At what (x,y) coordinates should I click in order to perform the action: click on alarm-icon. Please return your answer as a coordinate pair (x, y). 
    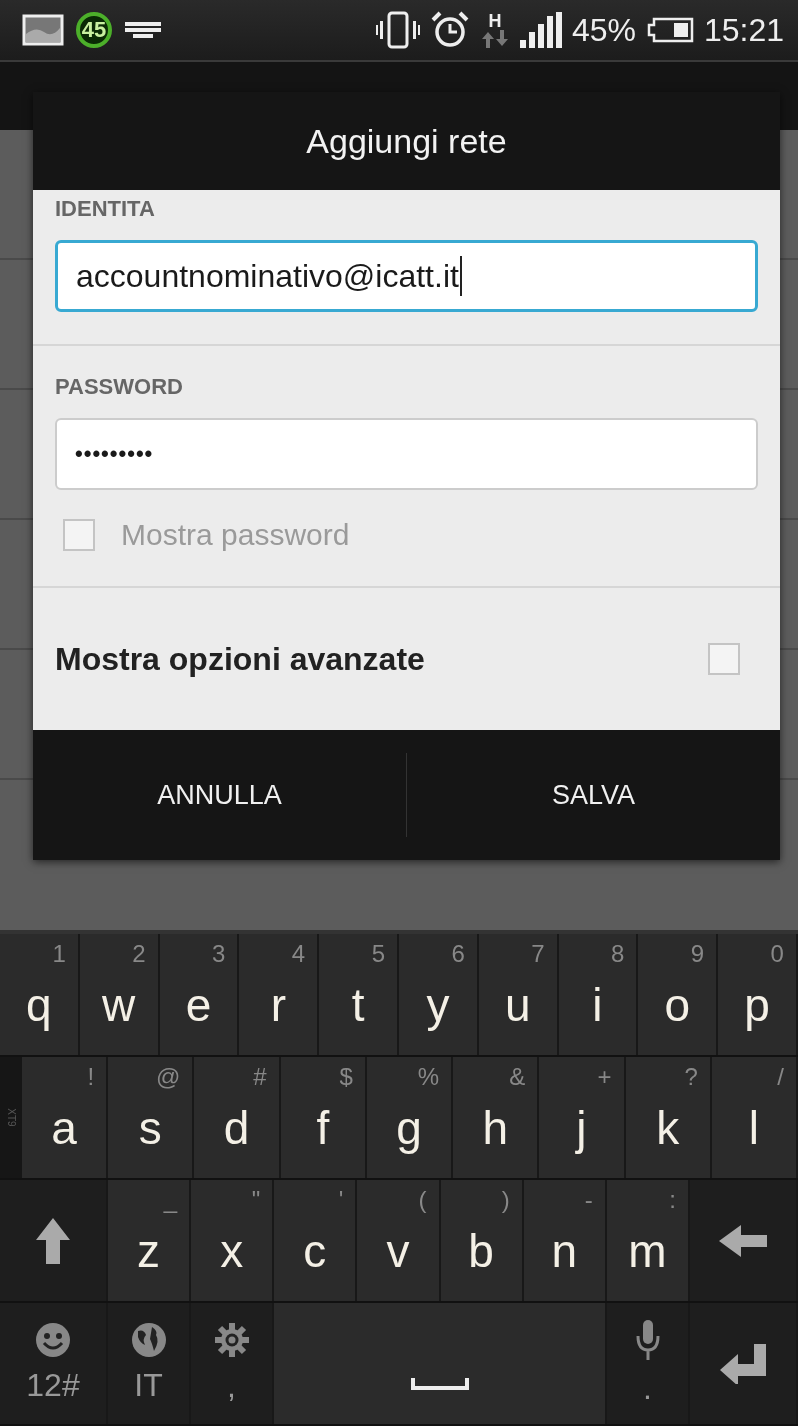
    Looking at the image, I should click on (449, 30).